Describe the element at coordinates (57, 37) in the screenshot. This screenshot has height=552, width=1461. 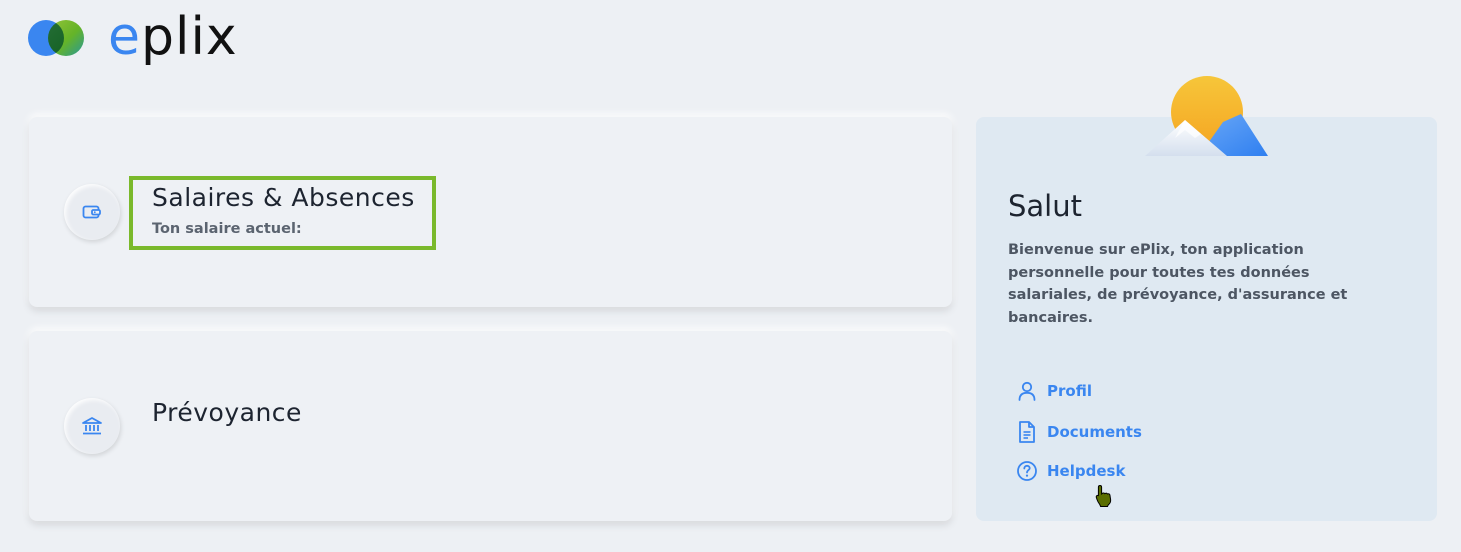
I see `logo-mark-icon` at that location.